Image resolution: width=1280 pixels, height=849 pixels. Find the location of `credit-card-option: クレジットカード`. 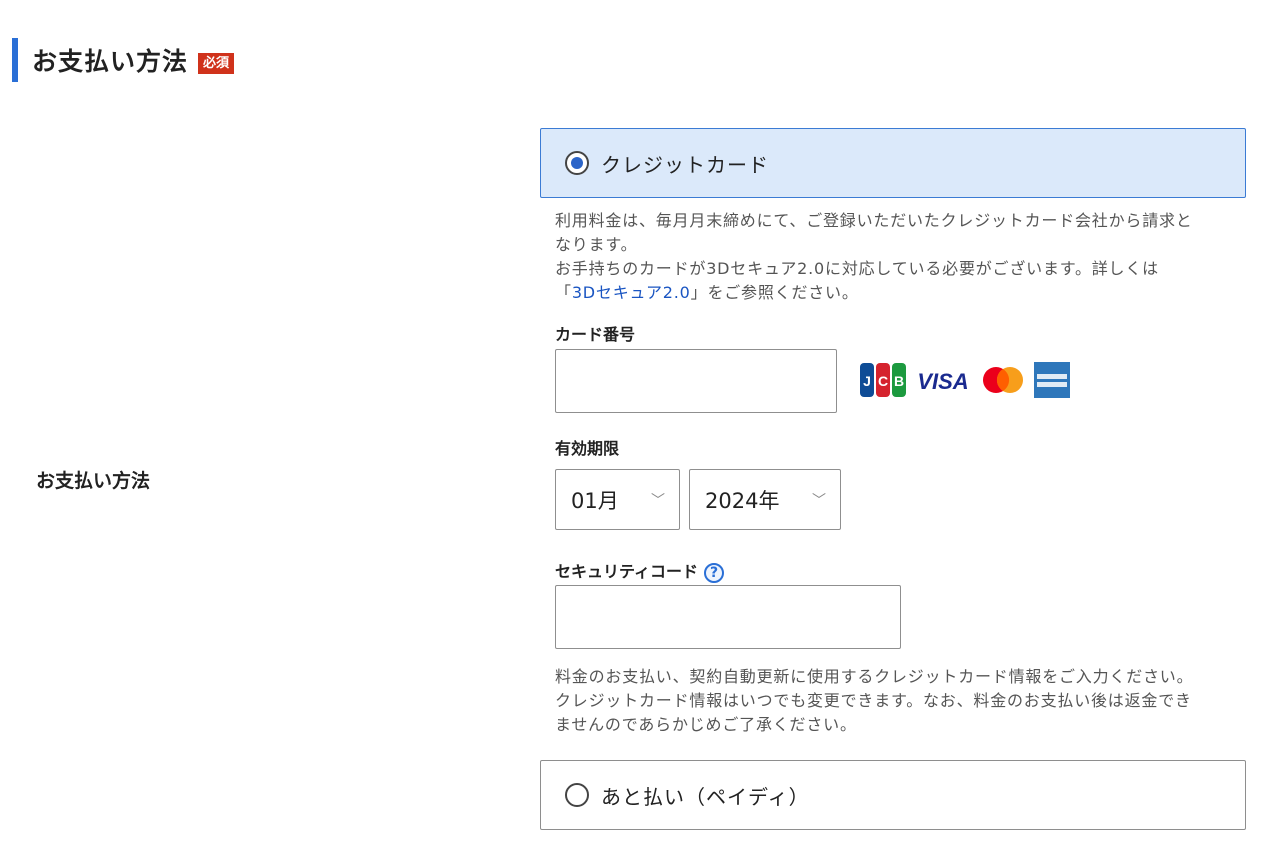

credit-card-option: クレジットカード is located at coordinates (893, 163).